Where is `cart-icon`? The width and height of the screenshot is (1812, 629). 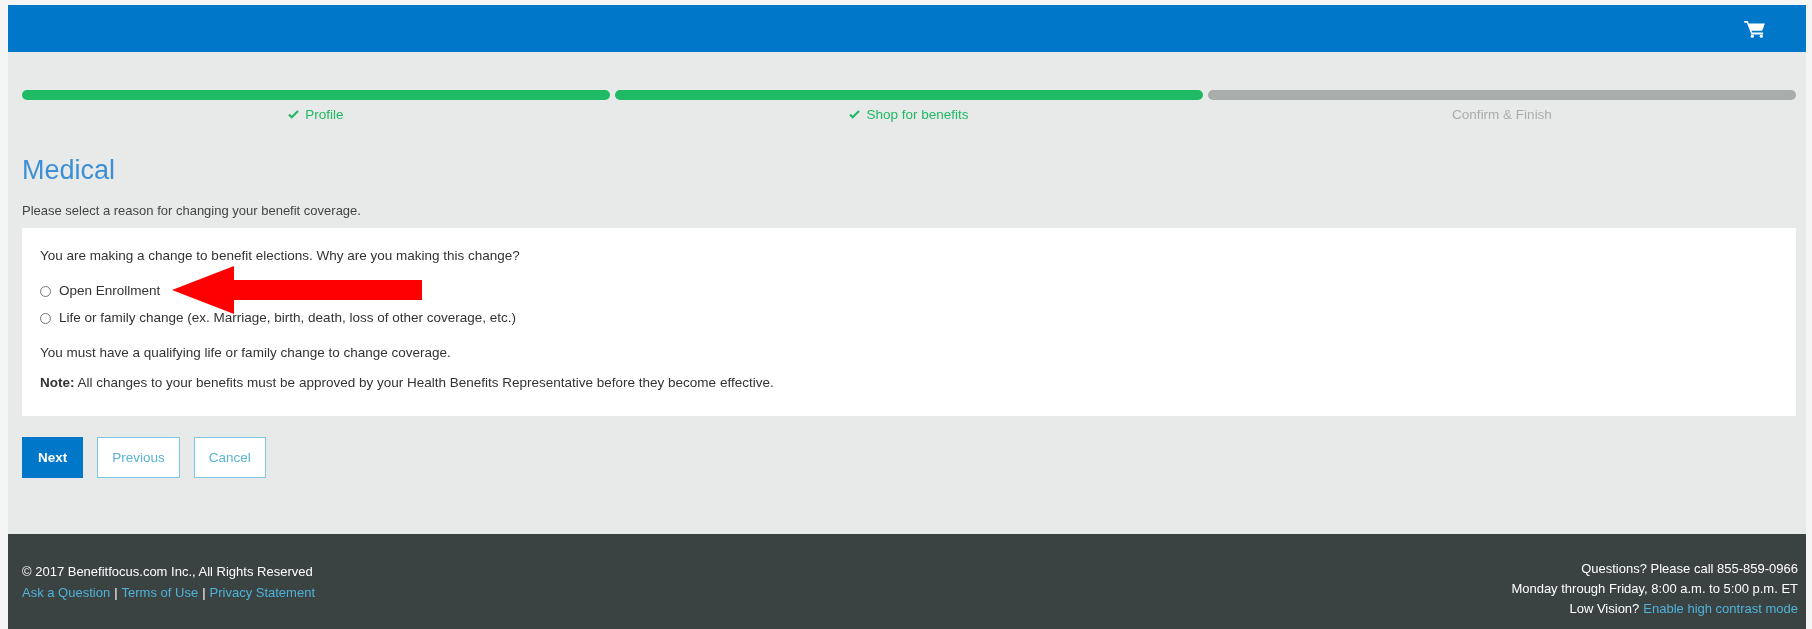 cart-icon is located at coordinates (1755, 28).